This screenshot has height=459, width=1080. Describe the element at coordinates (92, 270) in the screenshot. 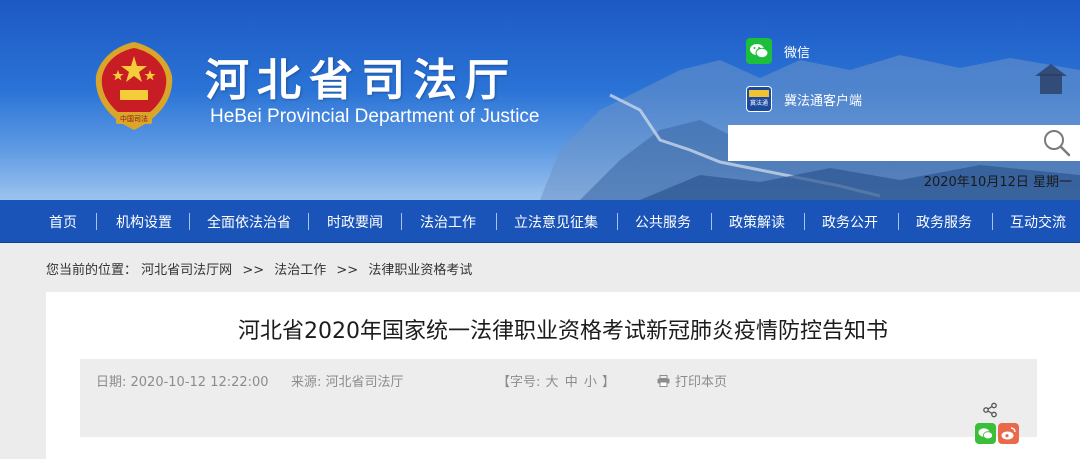

I see `breadcrumb-prefix: 您当前的位置：` at that location.